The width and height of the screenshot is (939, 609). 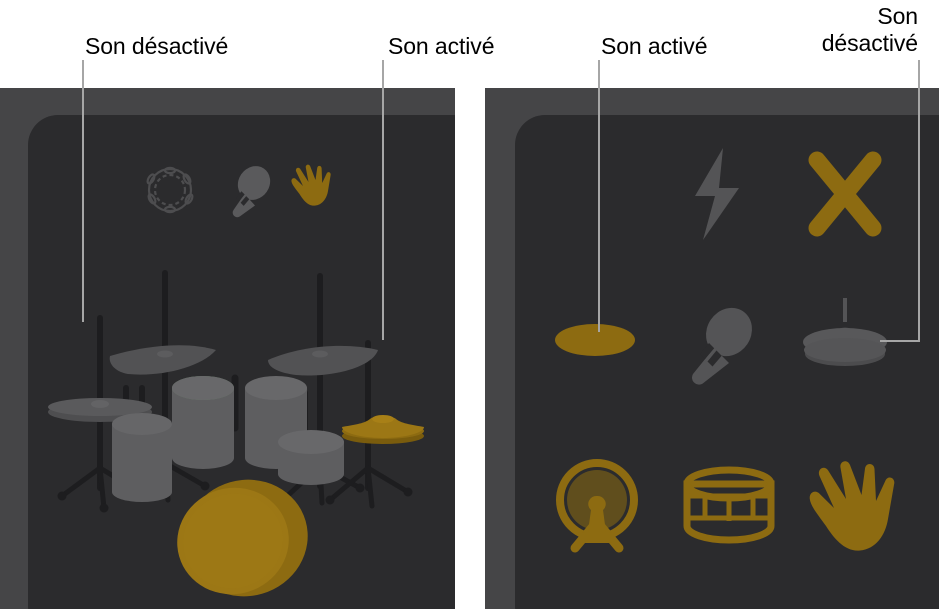 I want to click on callout-label-right-hihat: Son désactivé, so click(x=869, y=29).